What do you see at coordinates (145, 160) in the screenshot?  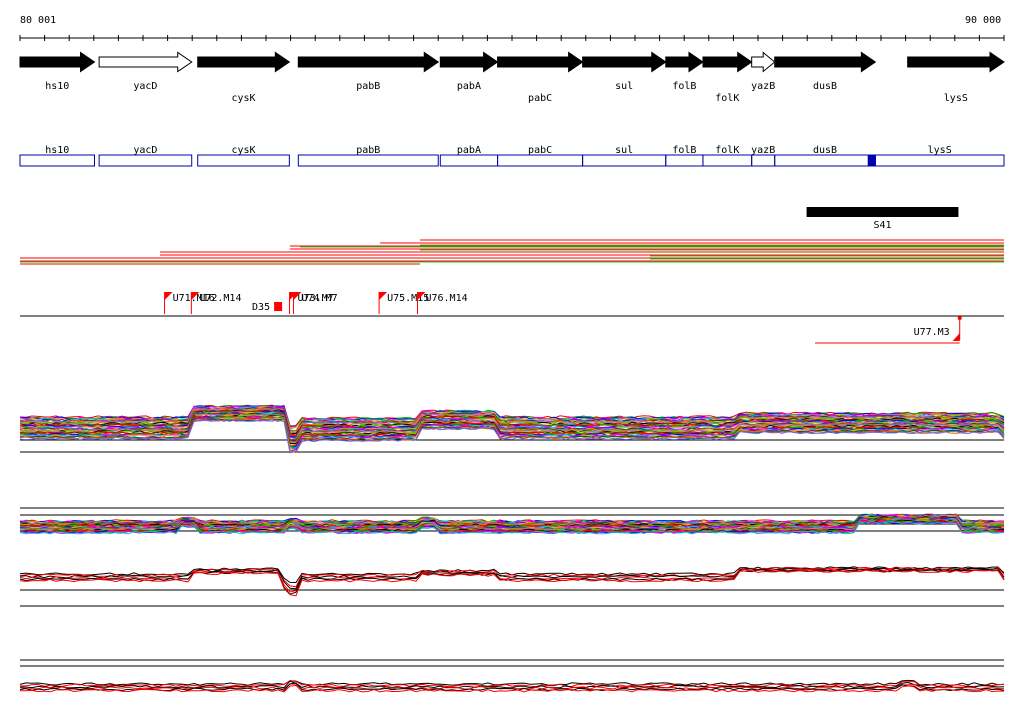 I see `gene-box-yacD` at bounding box center [145, 160].